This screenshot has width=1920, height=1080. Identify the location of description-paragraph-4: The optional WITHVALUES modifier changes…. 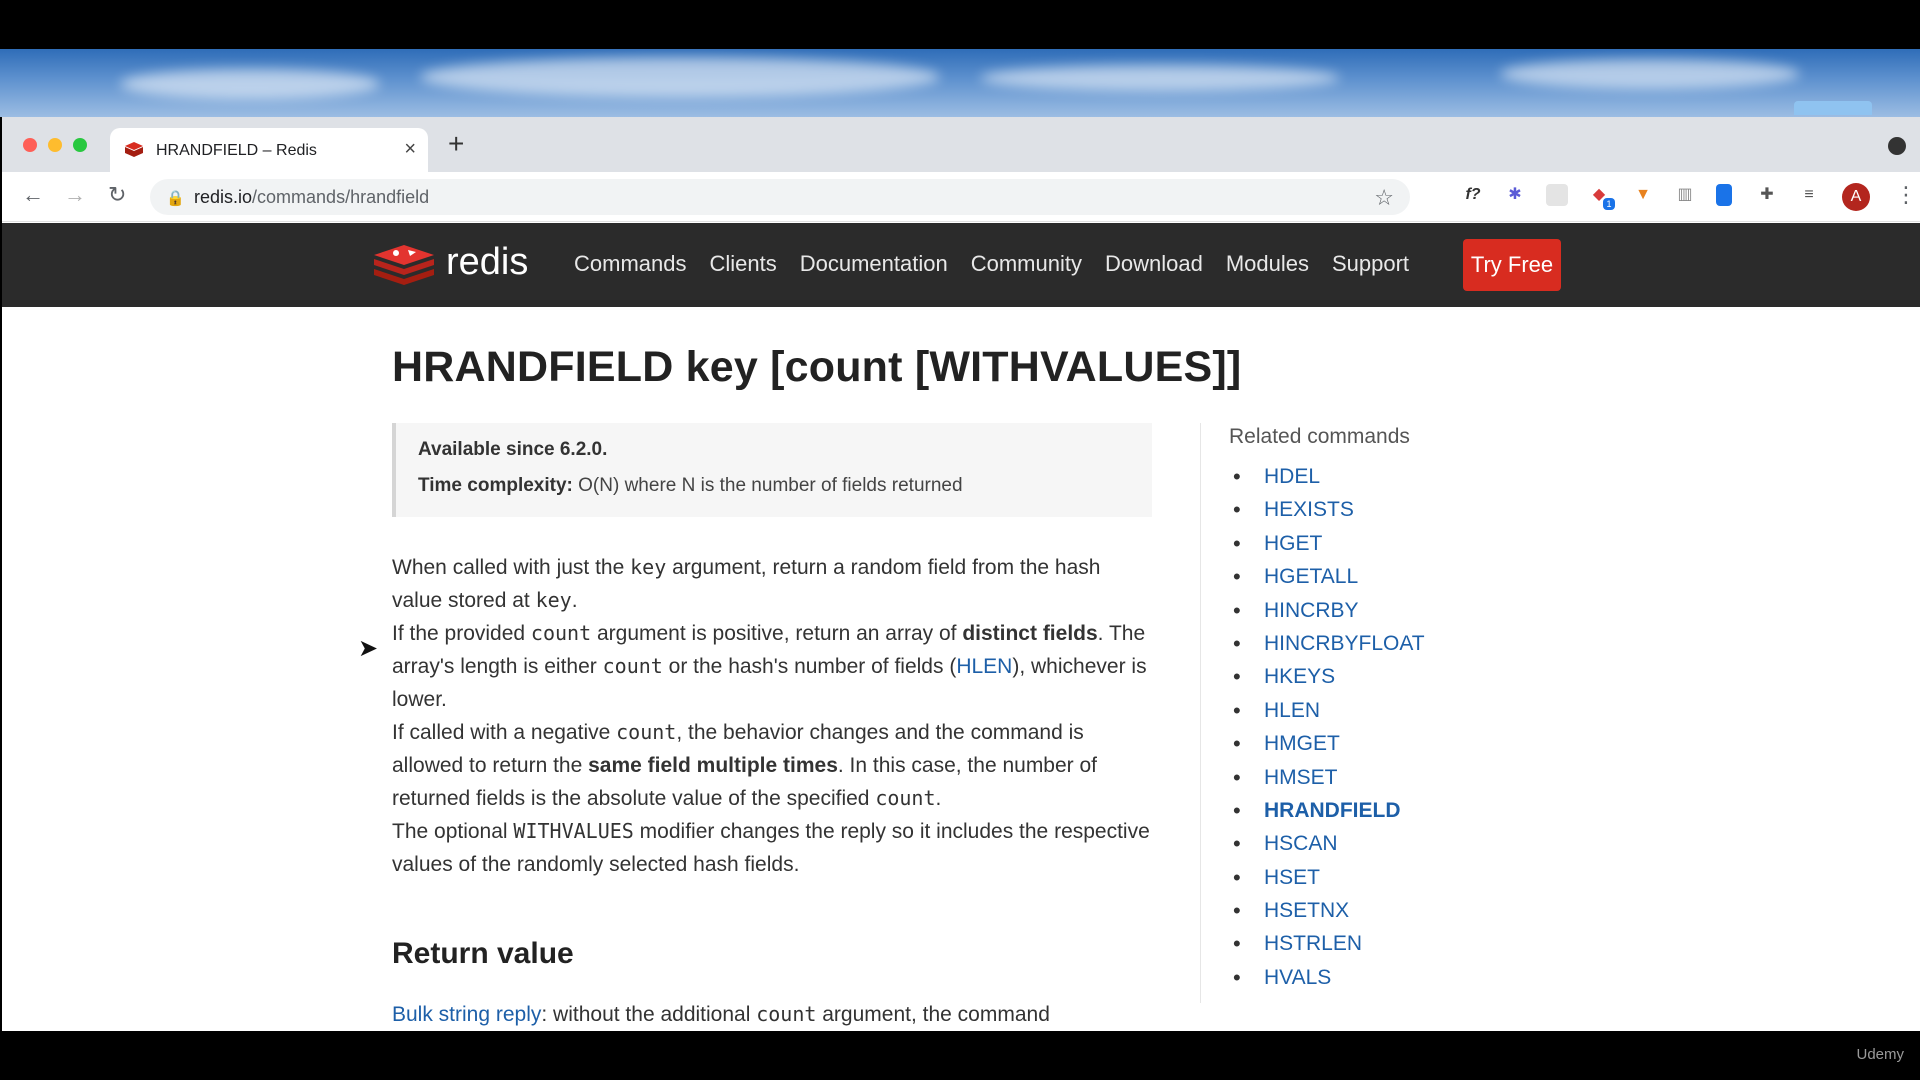
(771, 847).